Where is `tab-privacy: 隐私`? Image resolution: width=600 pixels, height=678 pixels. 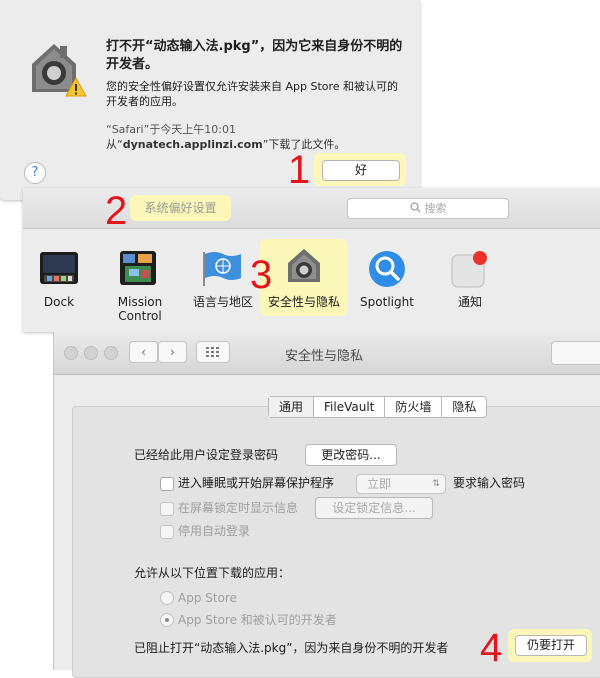
tab-privacy: 隐私 is located at coordinates (463, 407).